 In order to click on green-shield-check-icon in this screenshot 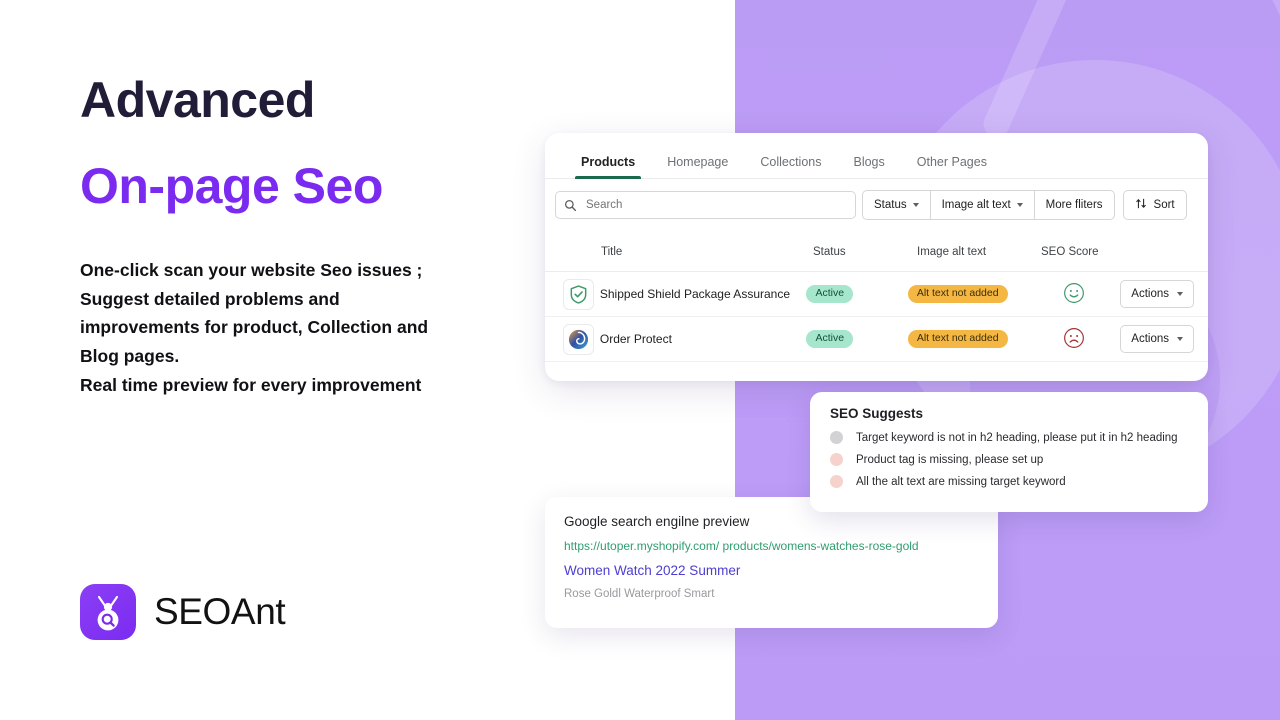, I will do `click(578, 294)`.